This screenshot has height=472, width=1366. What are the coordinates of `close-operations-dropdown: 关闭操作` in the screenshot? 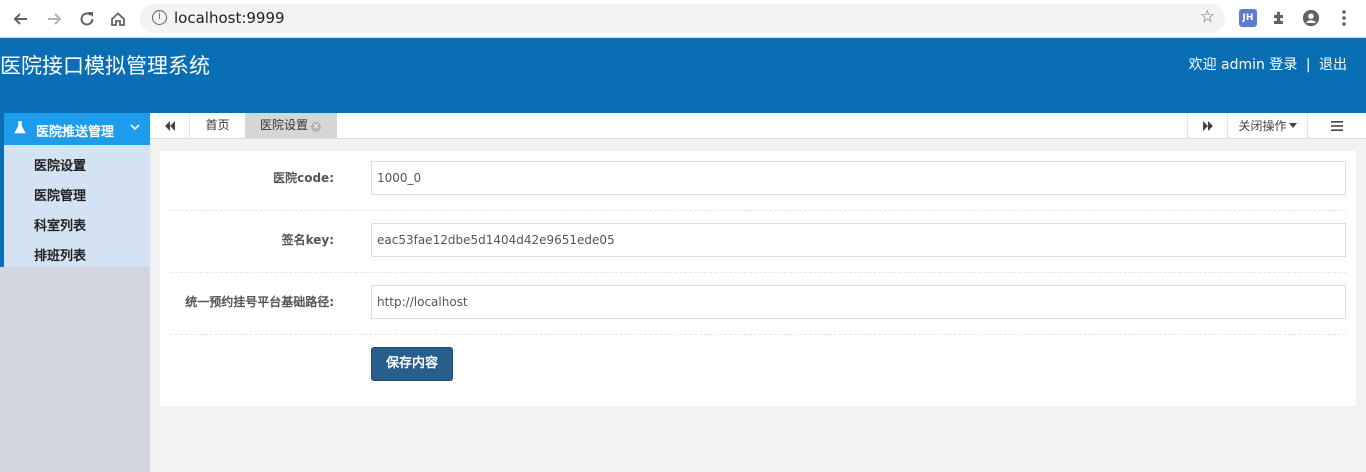 It's located at (1267, 125).